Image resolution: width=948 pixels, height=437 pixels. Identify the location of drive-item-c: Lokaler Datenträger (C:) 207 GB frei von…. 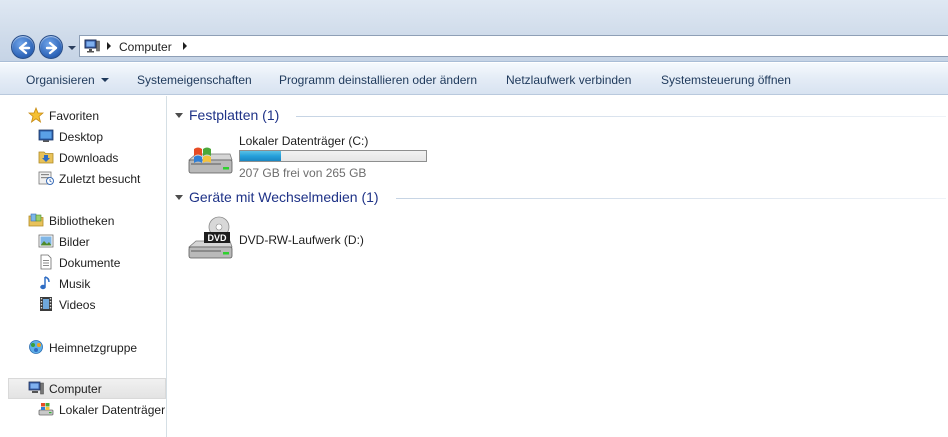
(326, 160).